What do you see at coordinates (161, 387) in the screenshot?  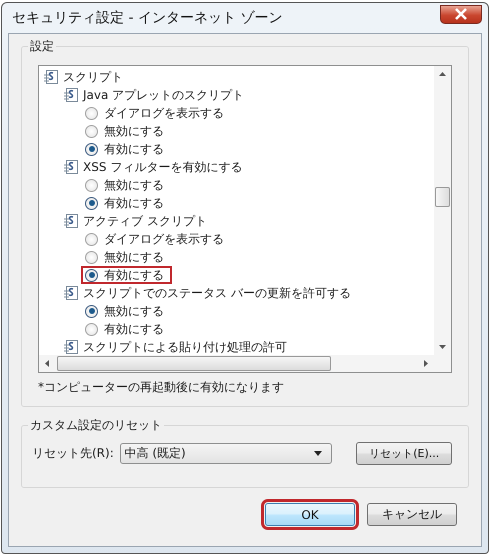 I see `restart-note: *コンピューターの再起動後に有効になります` at bounding box center [161, 387].